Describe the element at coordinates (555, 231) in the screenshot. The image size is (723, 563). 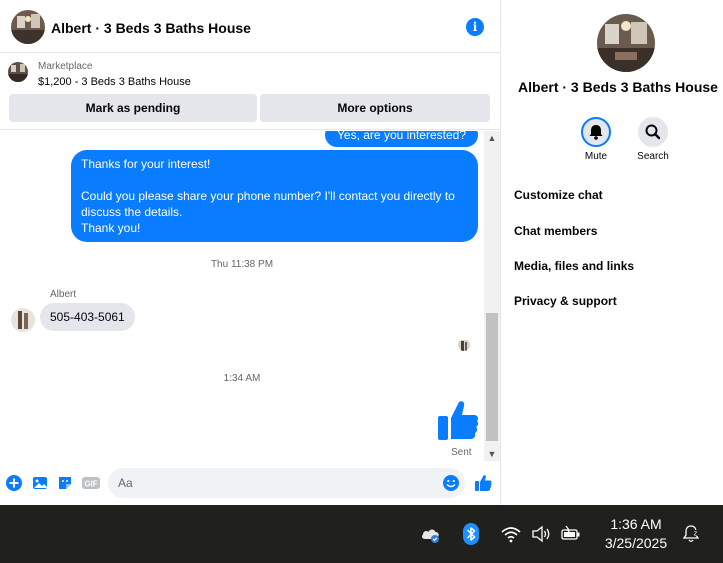
I see `menu-chat-members: Chat members` at that location.